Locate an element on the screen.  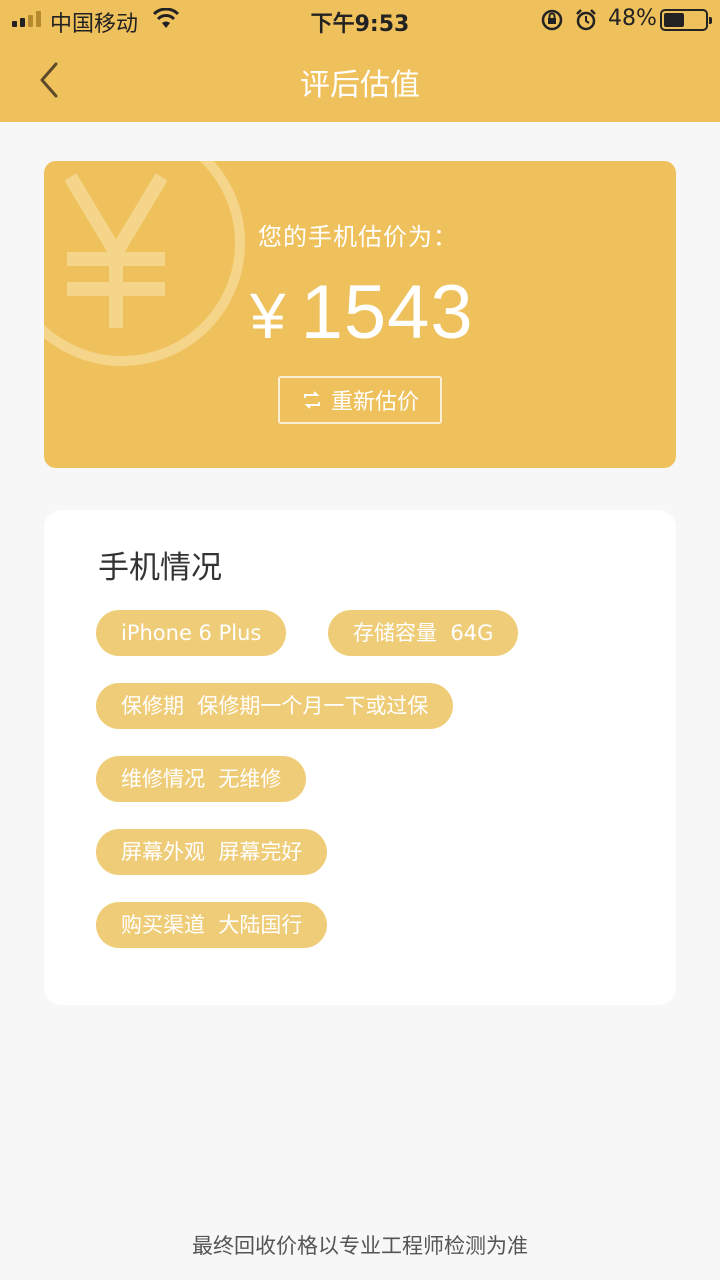
reestimate-button: 重新估价 is located at coordinates (360, 400).